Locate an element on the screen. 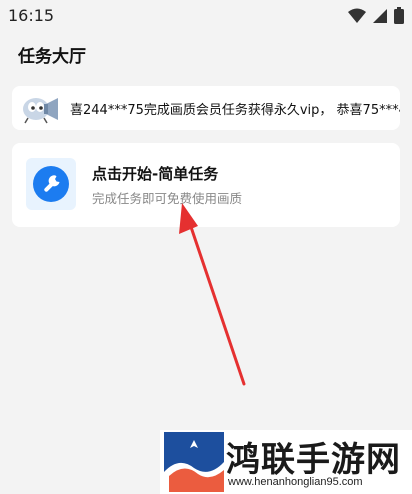  status-icons is located at coordinates (376, 15).